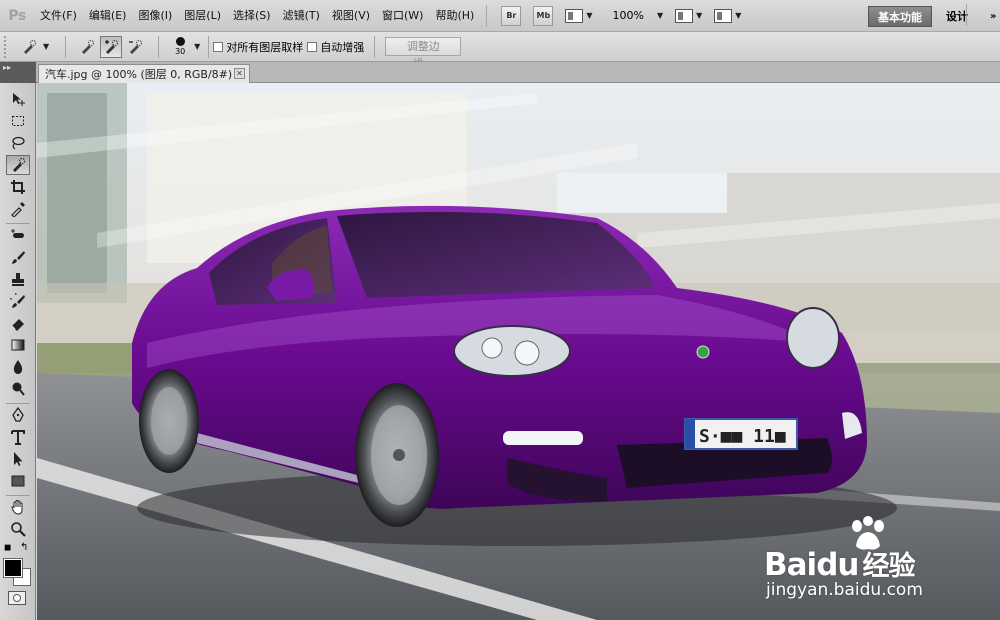 The width and height of the screenshot is (1000, 620). I want to click on menu-divider, so click(487, 15).